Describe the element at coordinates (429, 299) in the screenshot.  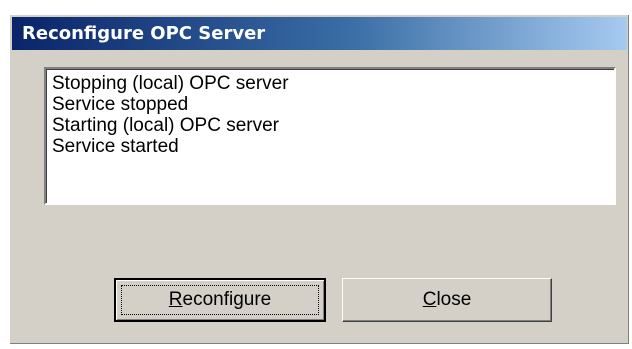
I see `close-accelerator-key: C` at that location.